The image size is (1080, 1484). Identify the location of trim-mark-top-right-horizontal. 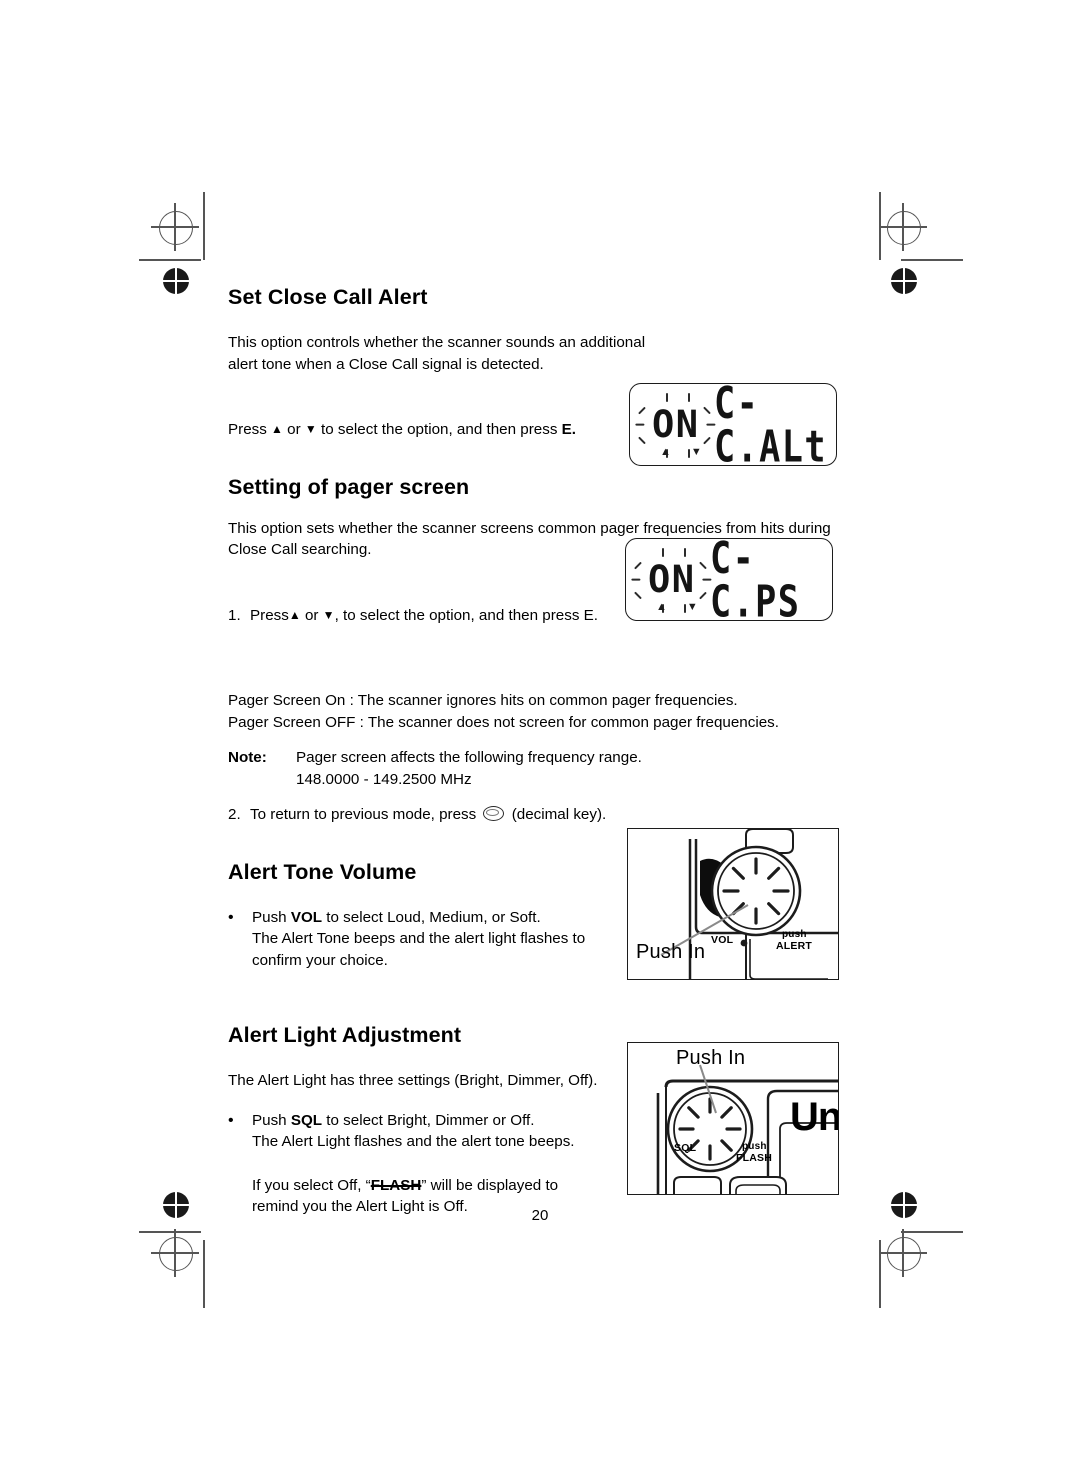
(932, 260).